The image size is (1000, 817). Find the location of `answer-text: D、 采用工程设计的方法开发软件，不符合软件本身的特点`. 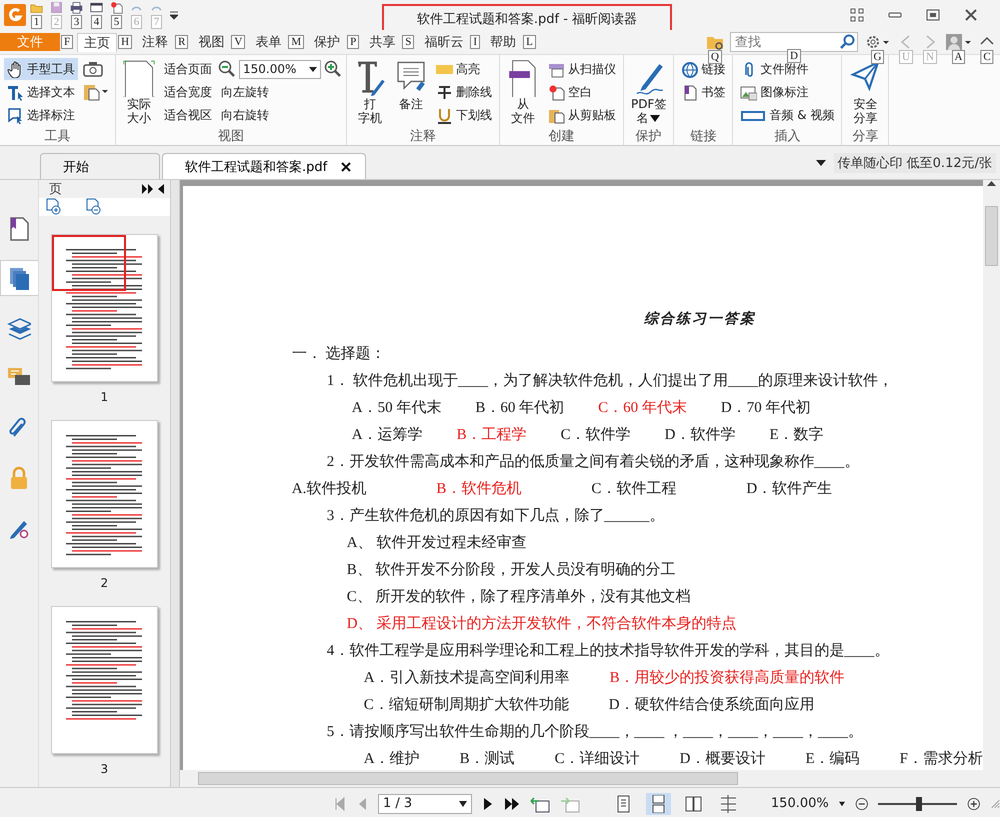

answer-text: D、 采用工程设计的方法开发软件，不符合软件本身的特点 is located at coordinates (541, 623).